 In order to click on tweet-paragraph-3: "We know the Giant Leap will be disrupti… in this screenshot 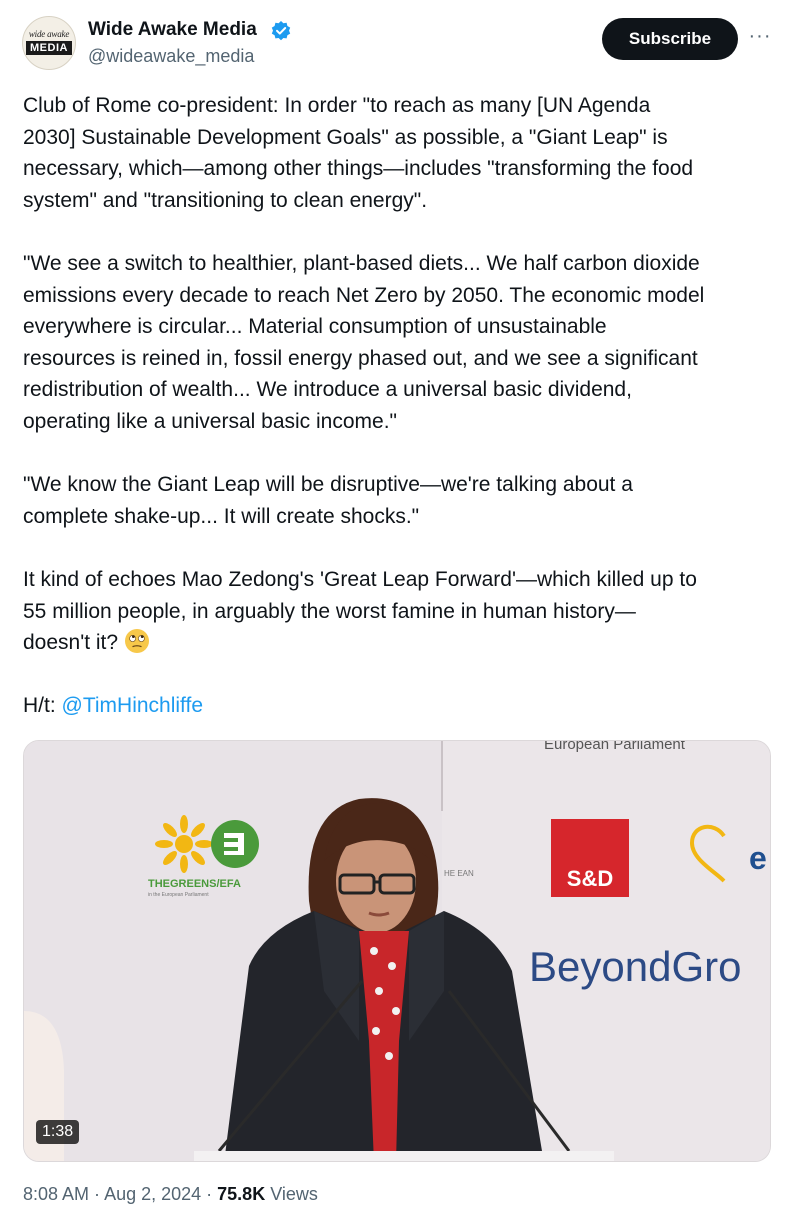, I will do `click(328, 500)`.